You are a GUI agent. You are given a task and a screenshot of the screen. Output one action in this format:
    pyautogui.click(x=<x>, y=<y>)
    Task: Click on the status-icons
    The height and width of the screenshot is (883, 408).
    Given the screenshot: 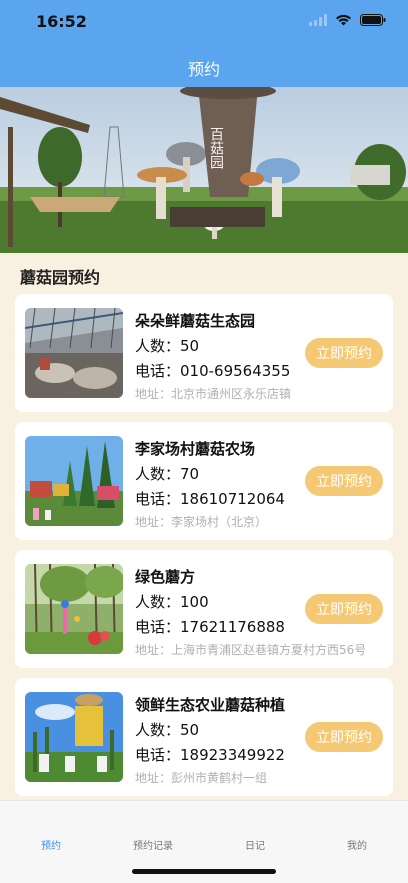 What is the action you would take?
    pyautogui.click(x=347, y=20)
    